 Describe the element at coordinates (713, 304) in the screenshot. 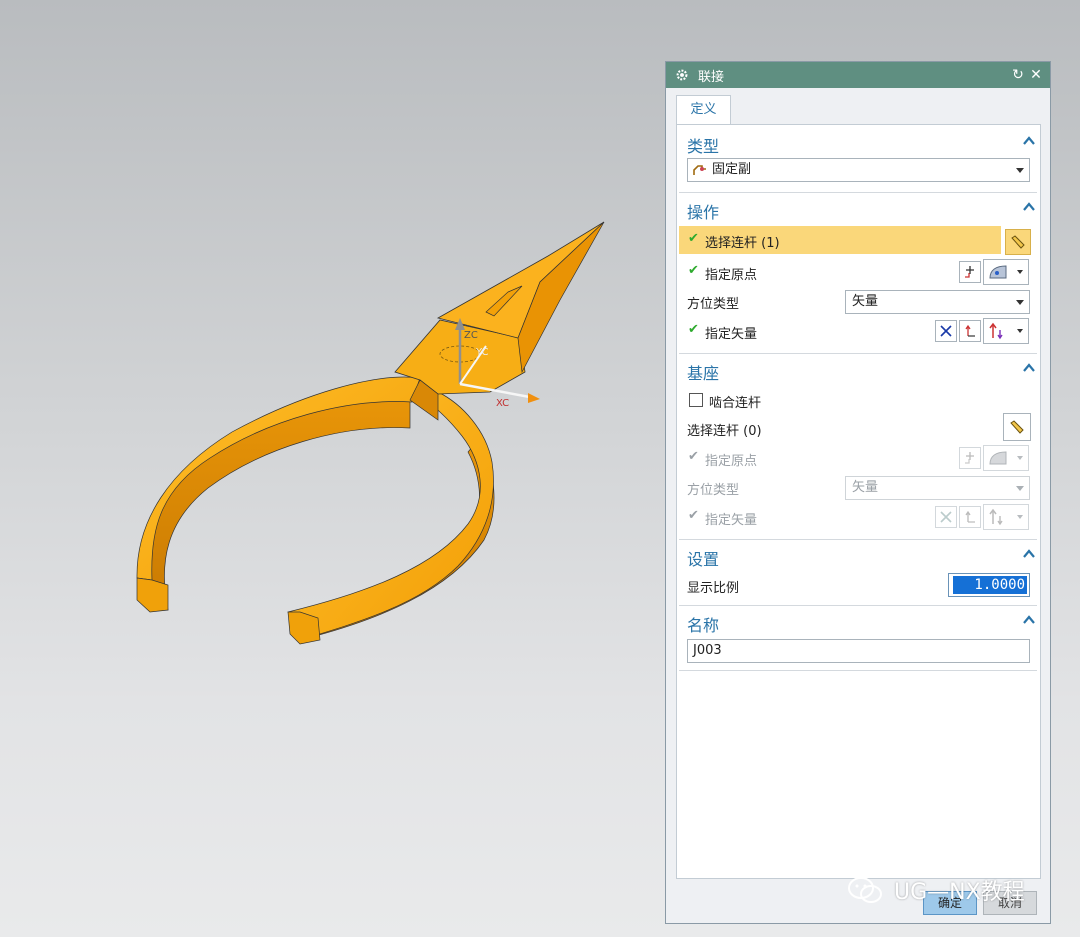

I see `action-orientation-label: 方位类型` at that location.